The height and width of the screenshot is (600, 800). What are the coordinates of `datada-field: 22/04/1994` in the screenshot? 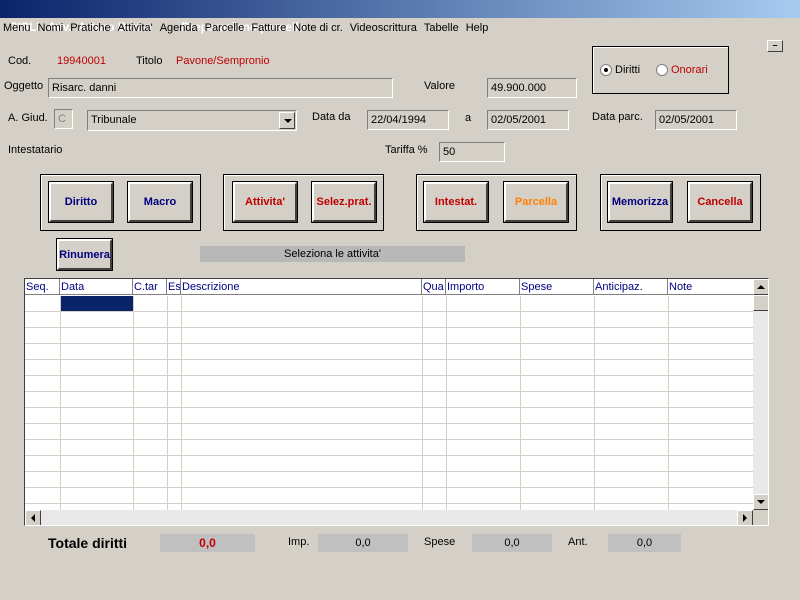 It's located at (408, 120).